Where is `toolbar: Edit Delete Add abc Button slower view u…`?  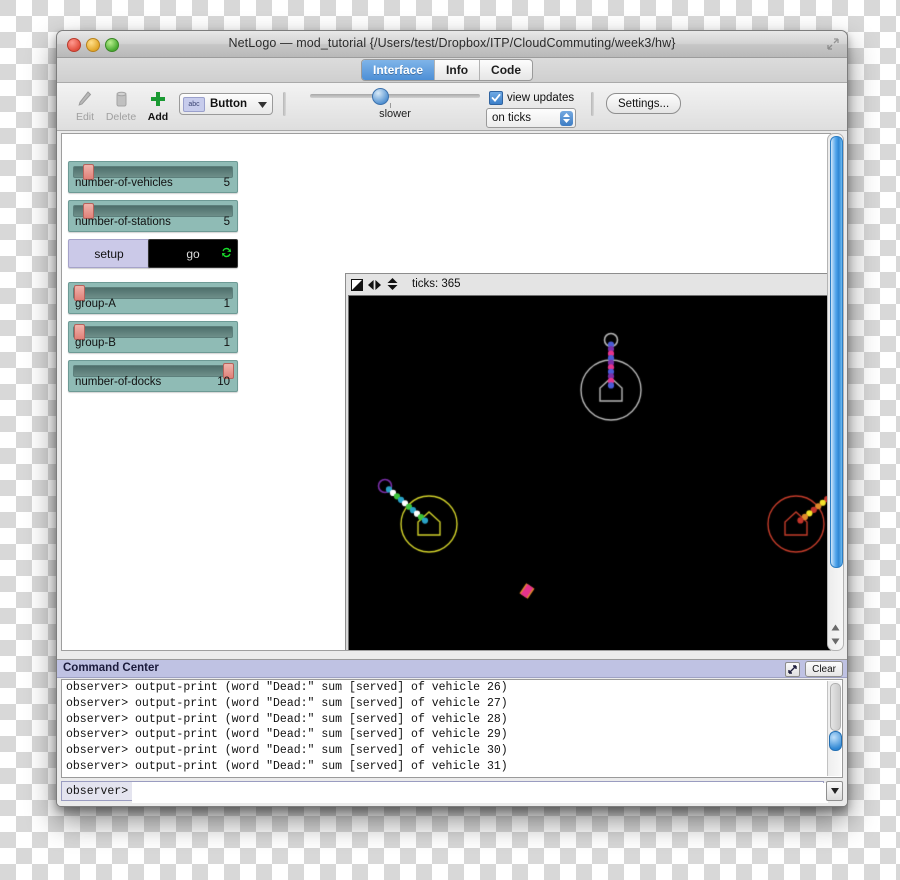
toolbar: Edit Delete Add abc Button slower view u… is located at coordinates (452, 107).